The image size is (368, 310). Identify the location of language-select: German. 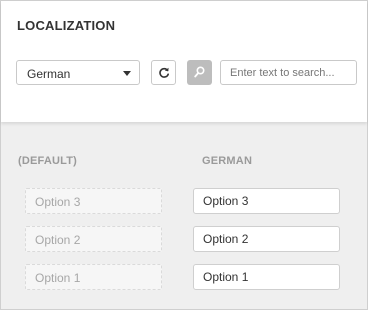
(78, 72).